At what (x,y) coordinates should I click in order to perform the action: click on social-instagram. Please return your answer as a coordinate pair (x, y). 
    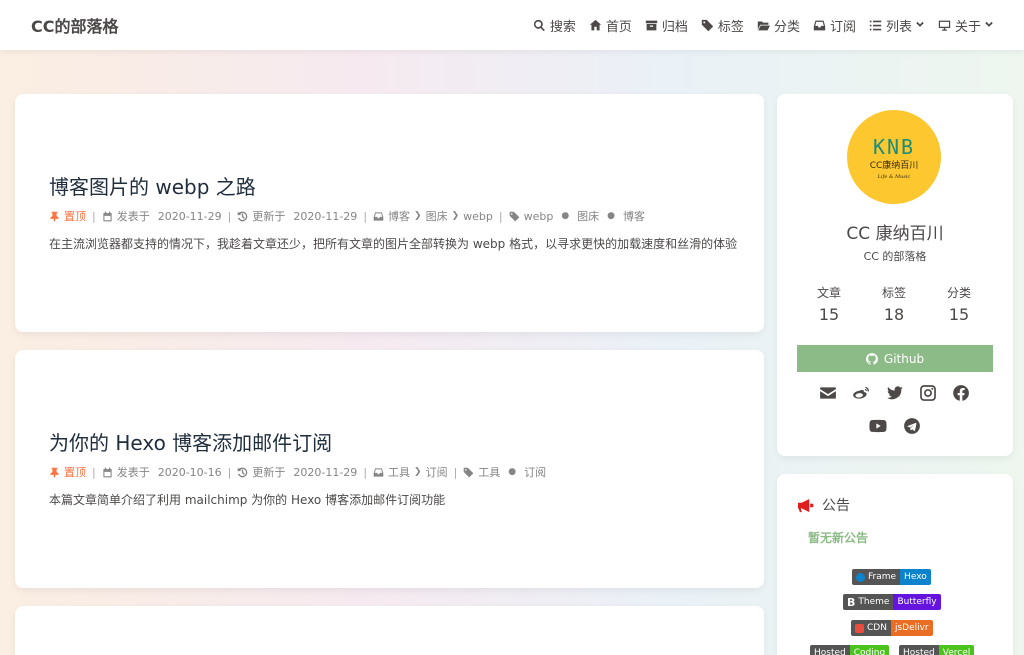
    Looking at the image, I should click on (928, 393).